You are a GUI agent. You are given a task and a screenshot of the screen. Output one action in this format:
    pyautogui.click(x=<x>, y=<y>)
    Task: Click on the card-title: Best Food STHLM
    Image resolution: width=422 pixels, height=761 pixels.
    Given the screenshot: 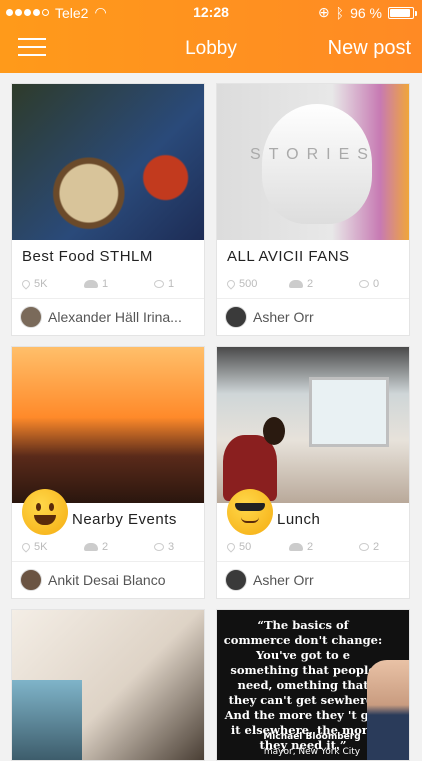 What is the action you would take?
    pyautogui.click(x=87, y=256)
    